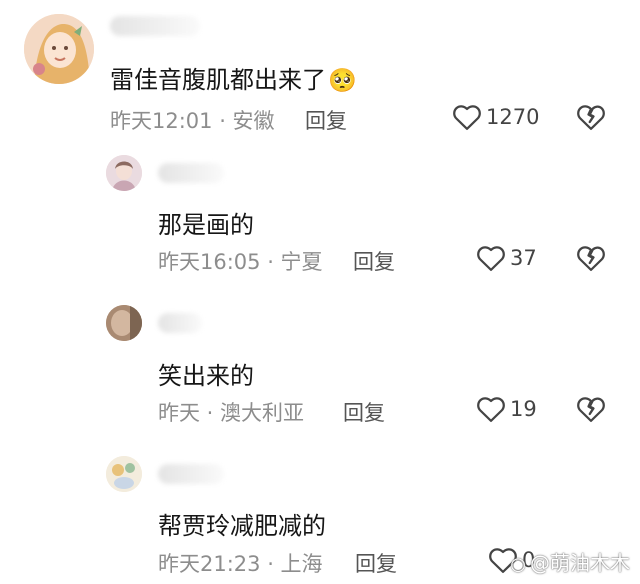  I want to click on comment-meta: 昨天12:01 · 安徽, so click(192, 121).